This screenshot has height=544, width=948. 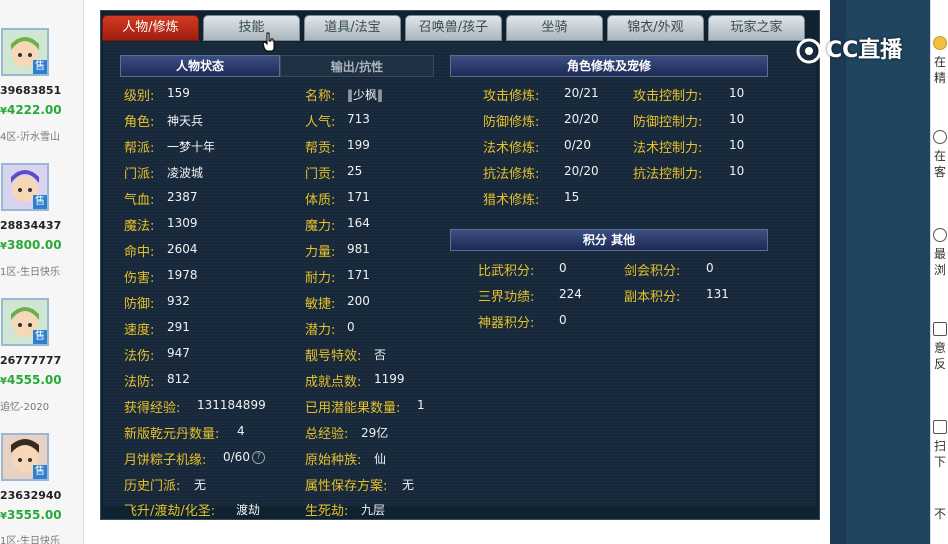 I want to click on seller-id: 39683851, so click(x=31, y=90).